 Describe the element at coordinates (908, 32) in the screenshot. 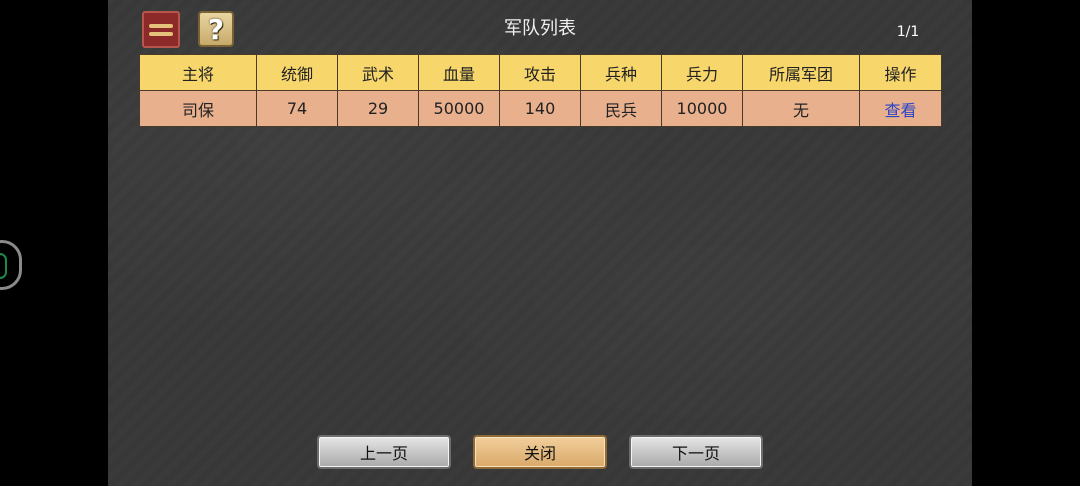

I see `page-indicator: 1/1` at that location.